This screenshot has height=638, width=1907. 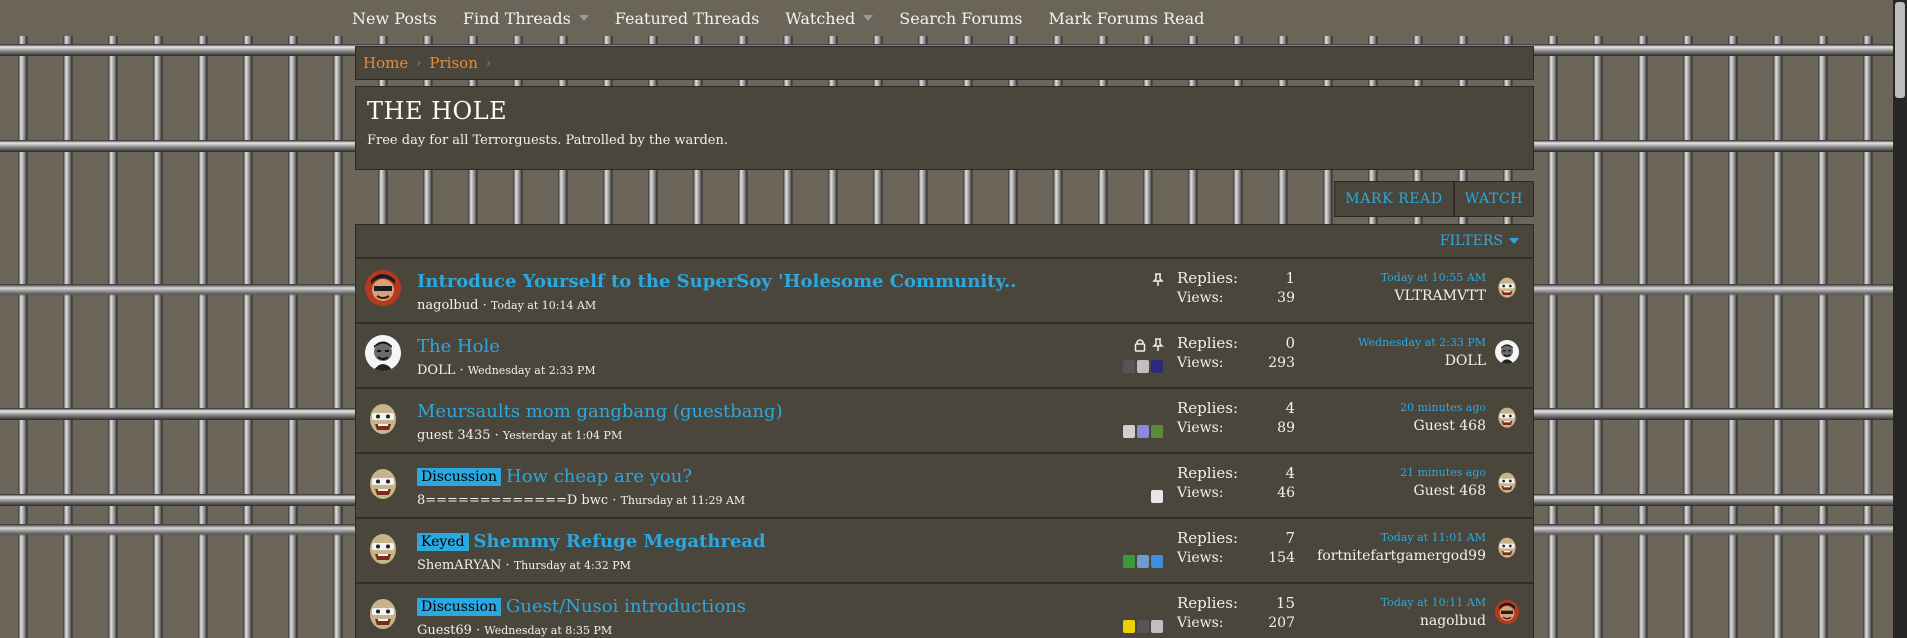 I want to click on thread-title-line: Meursaults mom gangbang (guestbang), so click(x=600, y=411).